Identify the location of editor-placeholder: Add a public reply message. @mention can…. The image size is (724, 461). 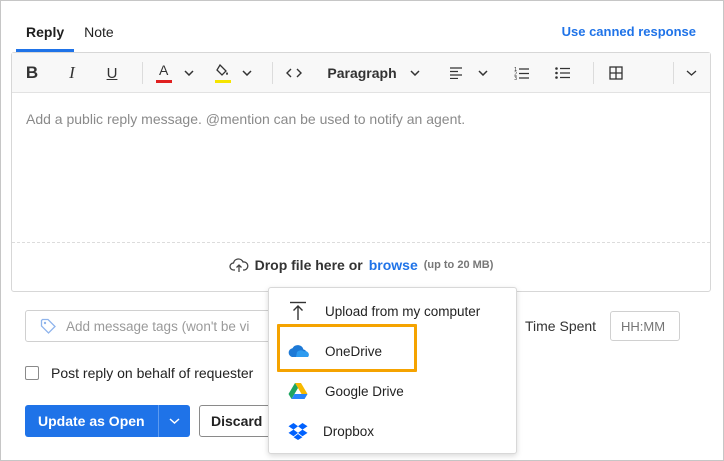
(245, 119).